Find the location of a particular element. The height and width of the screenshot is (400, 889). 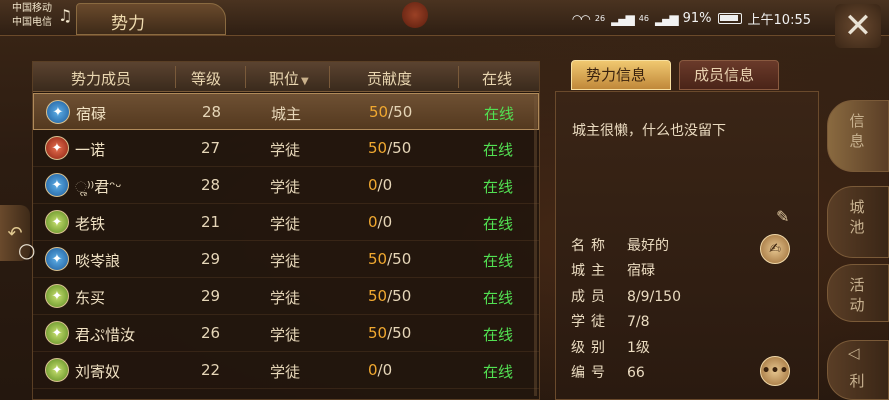

info-members-label: 成员 is located at coordinates (591, 297).